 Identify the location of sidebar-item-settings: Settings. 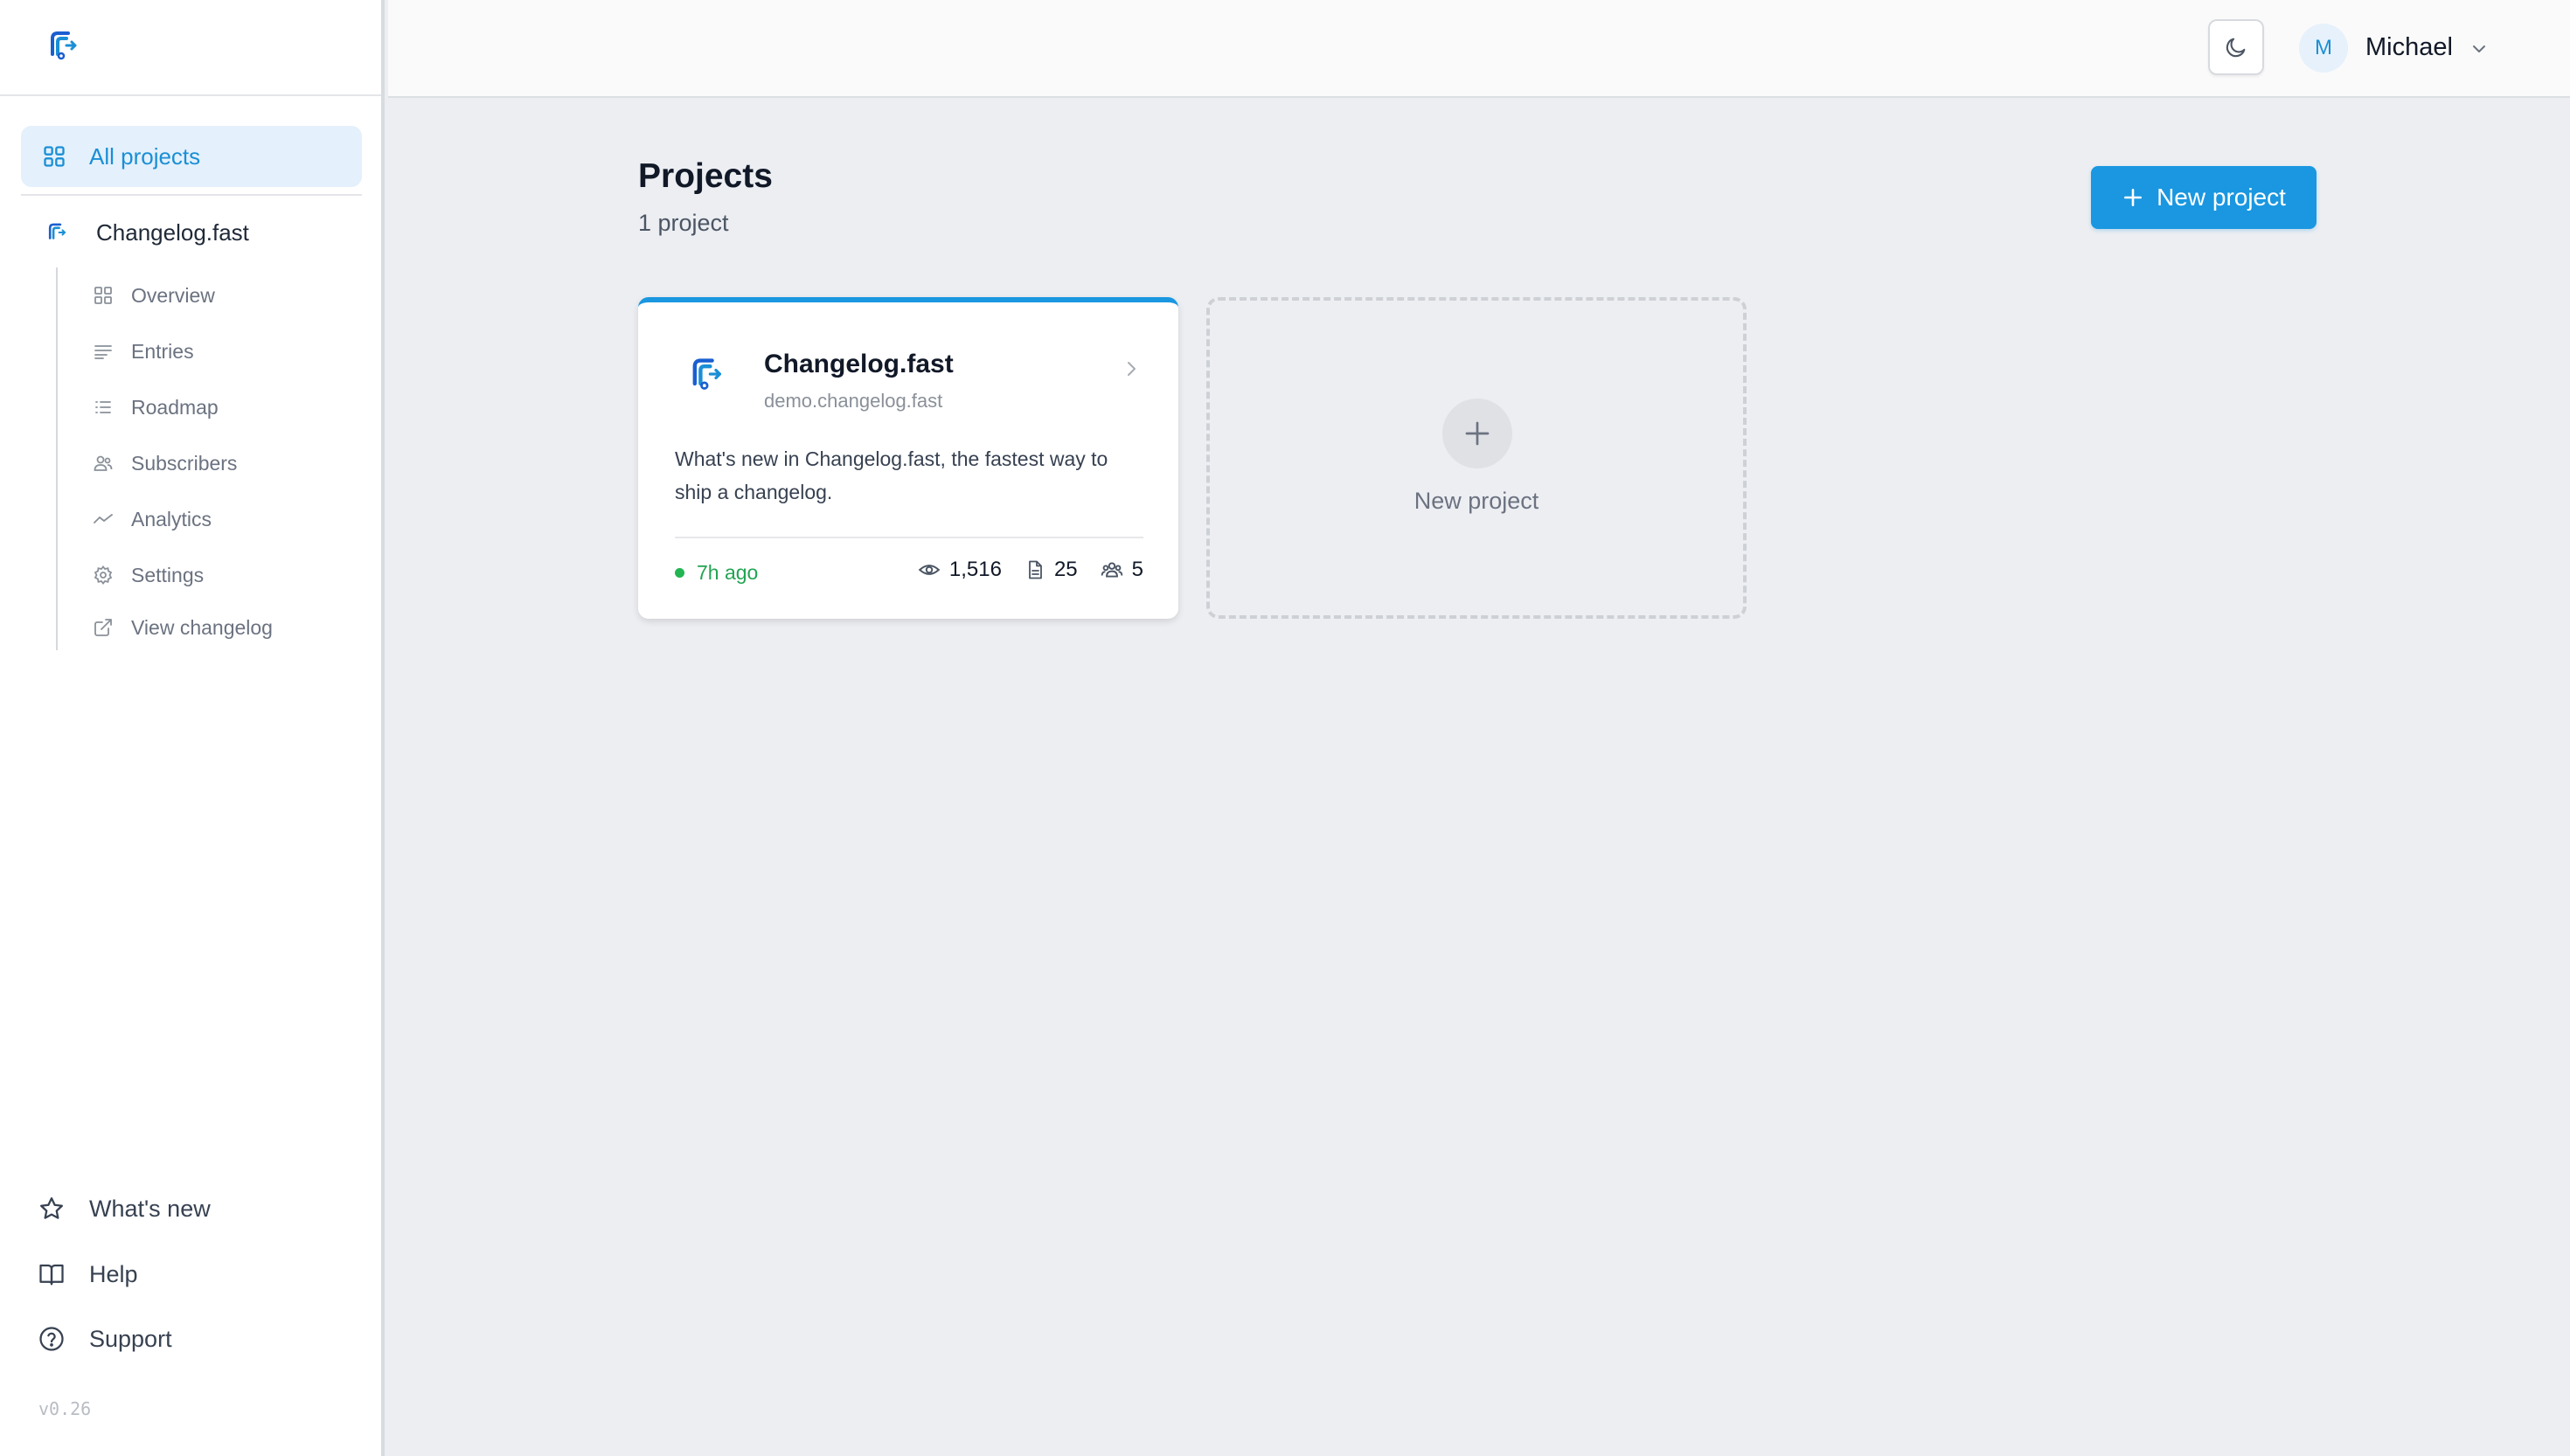
(148, 575).